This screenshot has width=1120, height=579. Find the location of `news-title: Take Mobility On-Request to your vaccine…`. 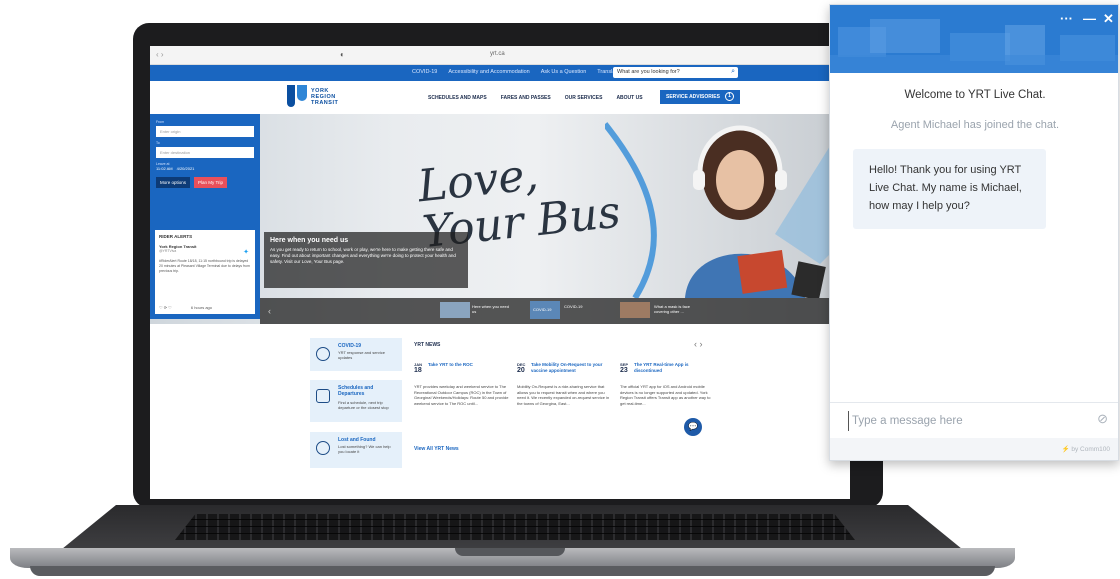

news-title: Take Mobility On-Request to your vaccine… is located at coordinates (572, 368).